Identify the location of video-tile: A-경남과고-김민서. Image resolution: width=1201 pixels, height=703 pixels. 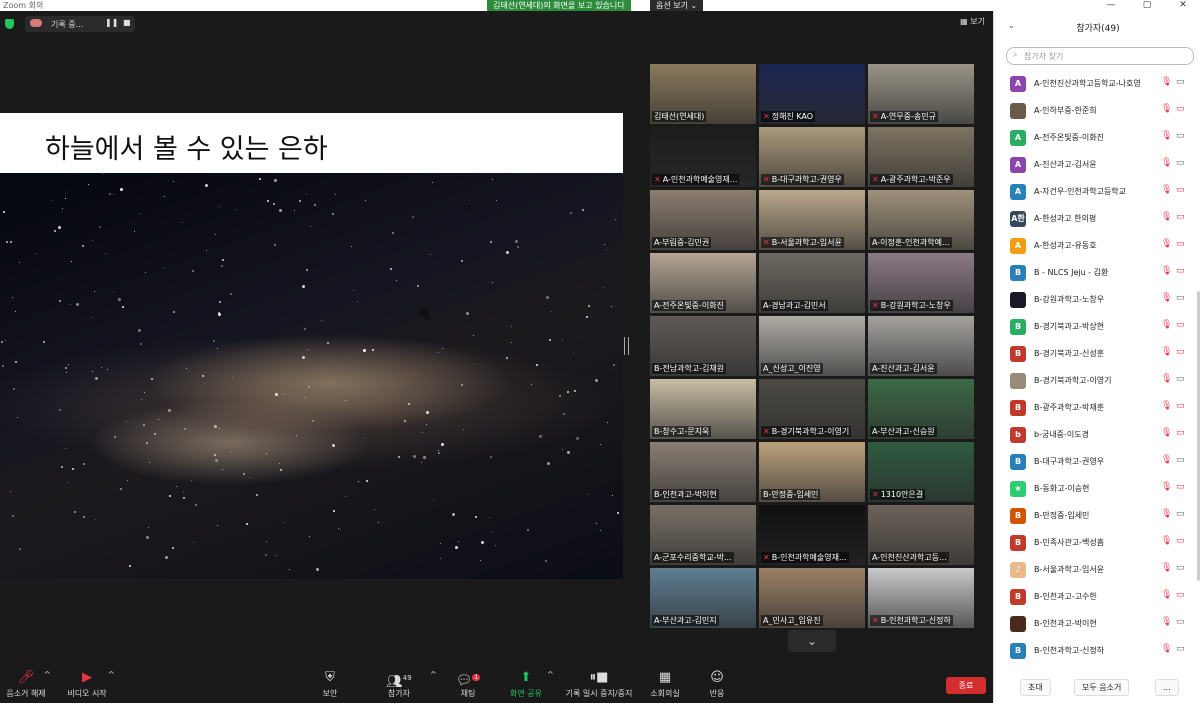
(812, 283).